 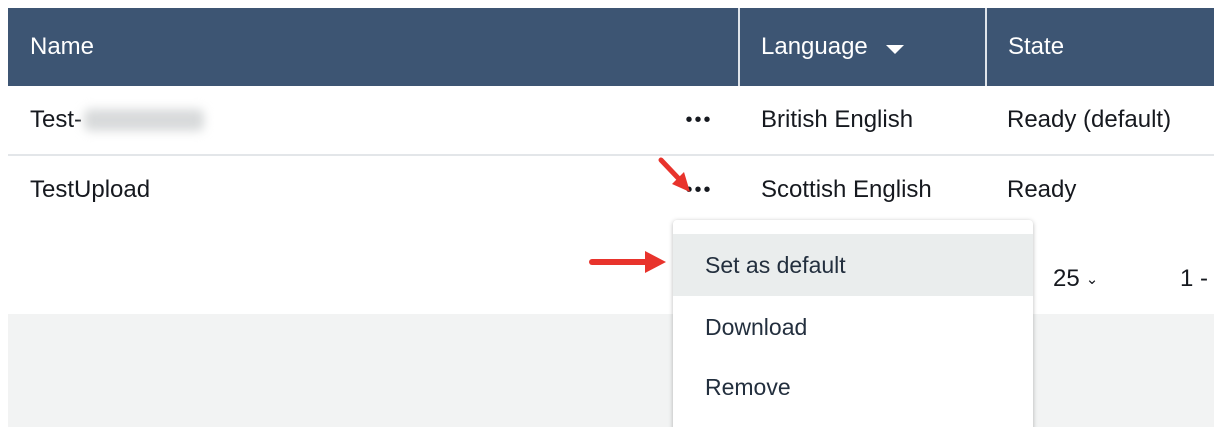 What do you see at coordinates (639, 215) in the screenshot?
I see `annotation-arrows` at bounding box center [639, 215].